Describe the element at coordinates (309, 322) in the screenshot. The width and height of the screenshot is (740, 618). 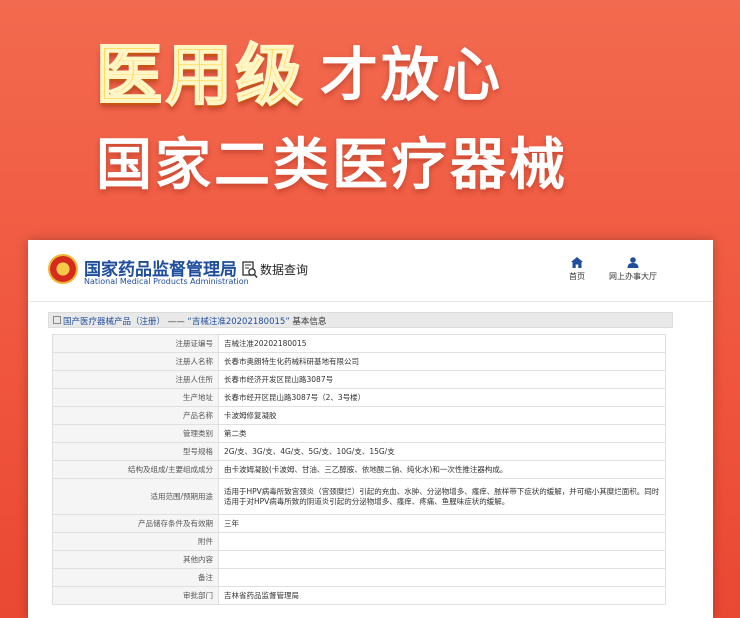
I see `breadcrumb-suffix: 基本信息` at that location.